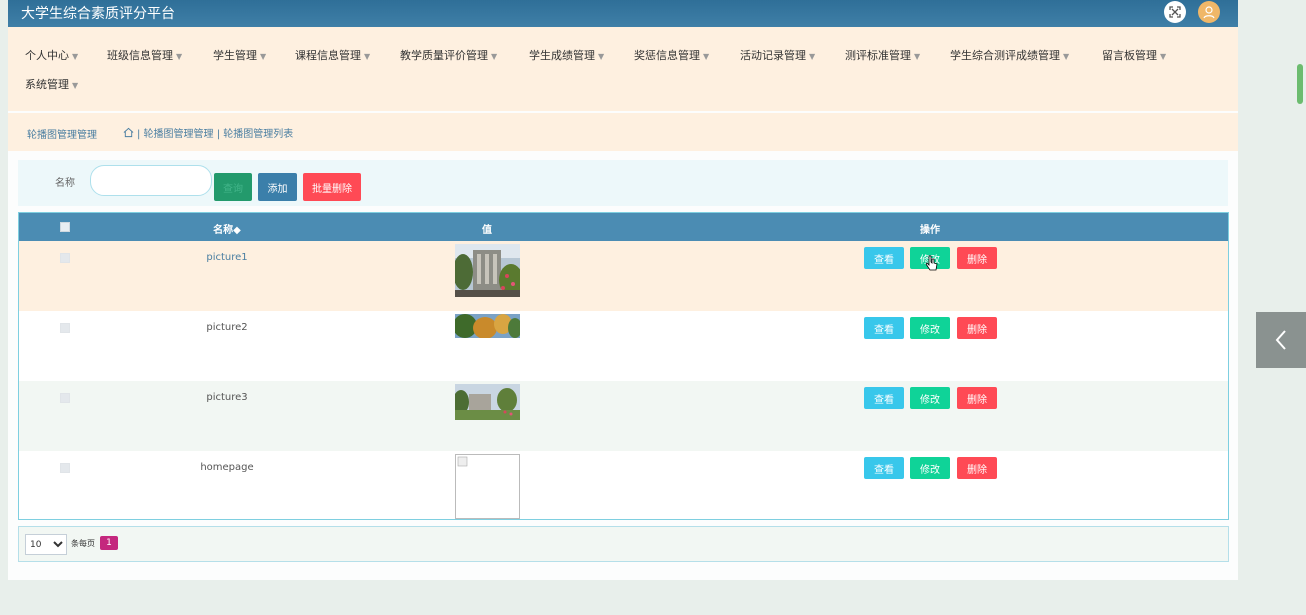 Image resolution: width=1306 pixels, height=615 pixels. I want to click on nav-item-class-info: 班级信息管理 ▼, so click(144, 55).